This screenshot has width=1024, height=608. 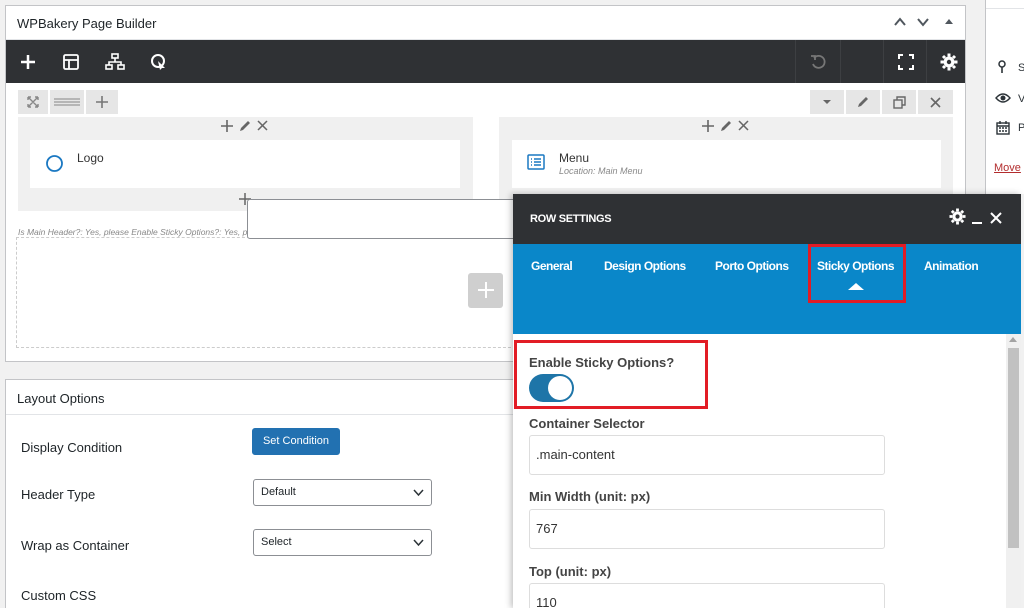 I want to click on menu-element: Menu Location: Main Menu, so click(x=726, y=164).